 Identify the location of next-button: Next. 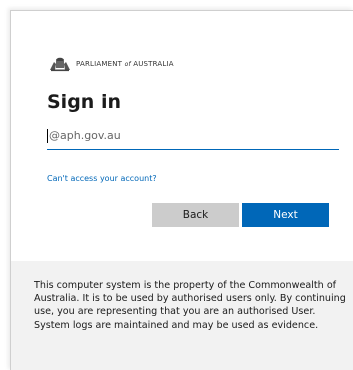
(285, 215).